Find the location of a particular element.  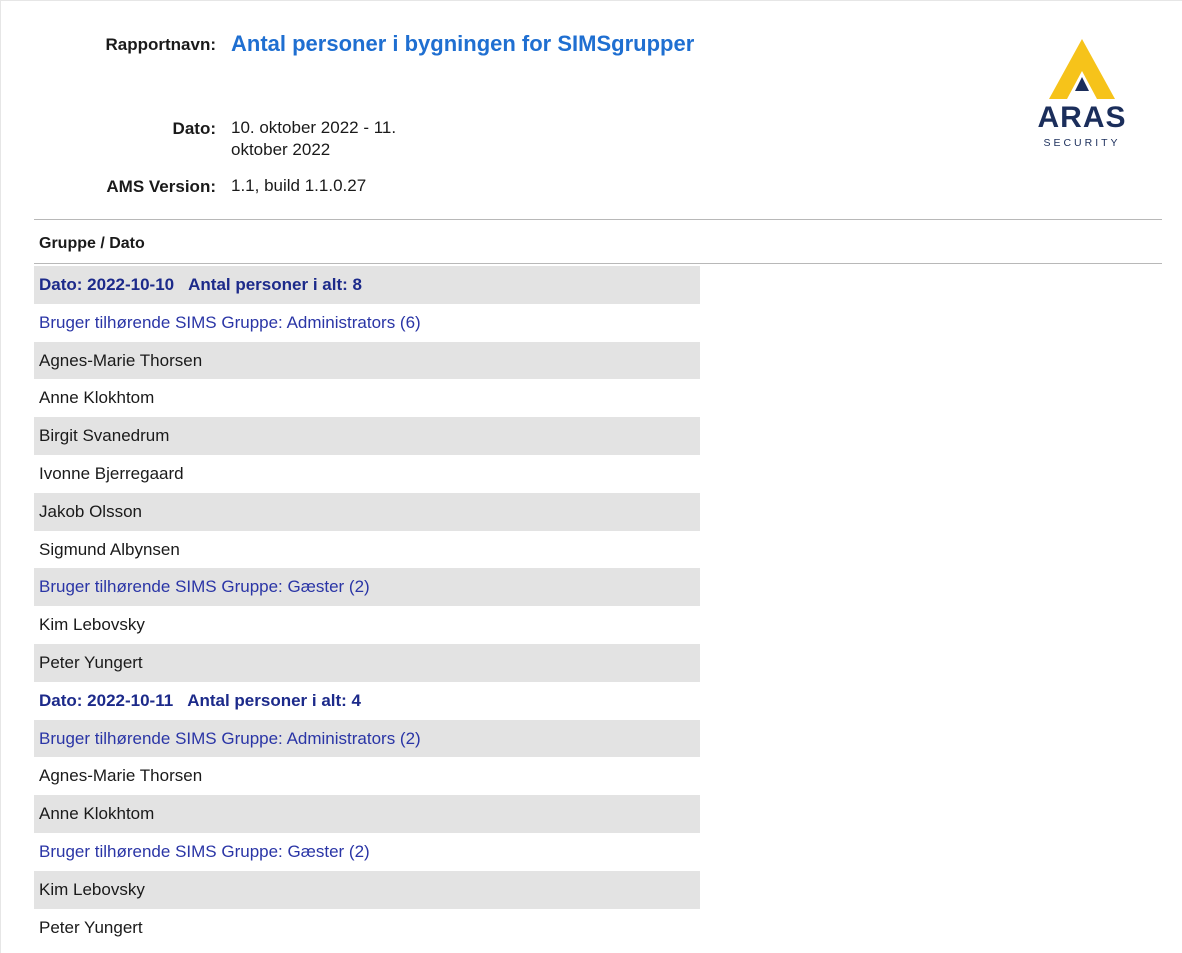

person-row: Ivonne Bjerregaard is located at coordinates (111, 473).